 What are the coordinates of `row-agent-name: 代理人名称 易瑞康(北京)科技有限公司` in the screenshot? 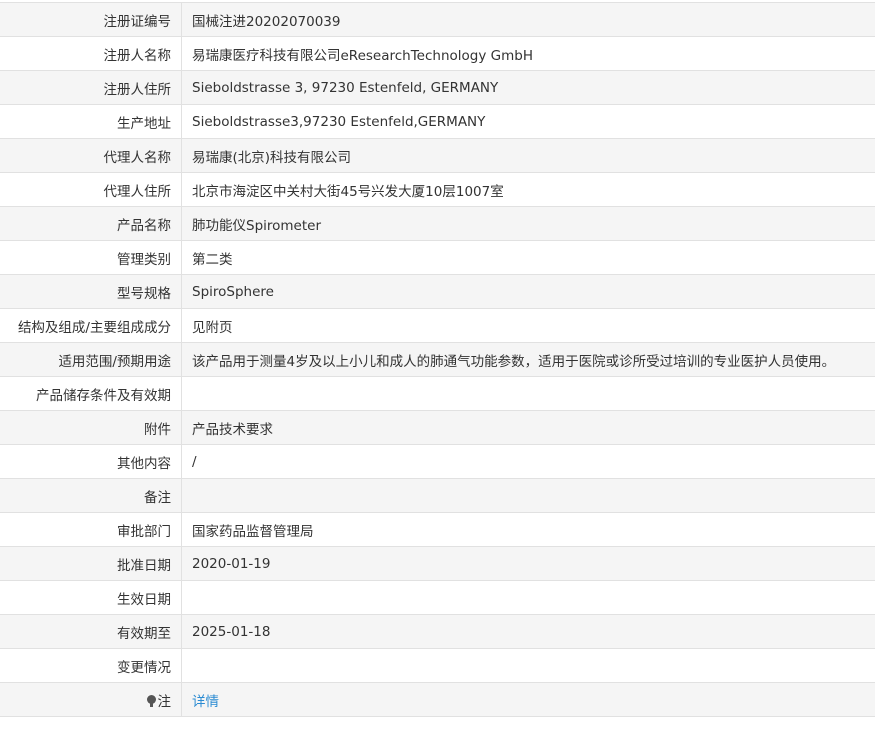 It's located at (437, 155).